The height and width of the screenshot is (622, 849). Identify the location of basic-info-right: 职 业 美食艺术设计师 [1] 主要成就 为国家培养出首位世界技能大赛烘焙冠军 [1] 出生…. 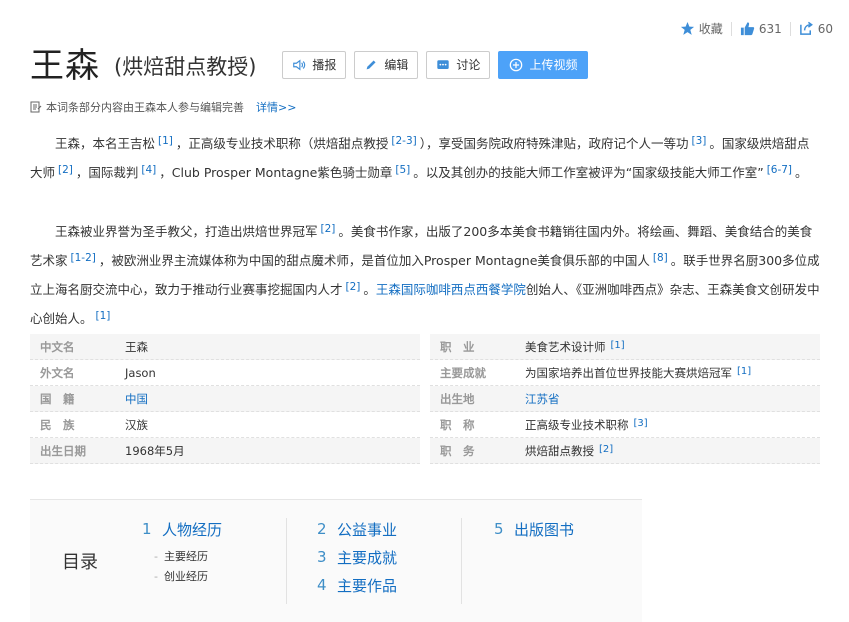
(625, 399).